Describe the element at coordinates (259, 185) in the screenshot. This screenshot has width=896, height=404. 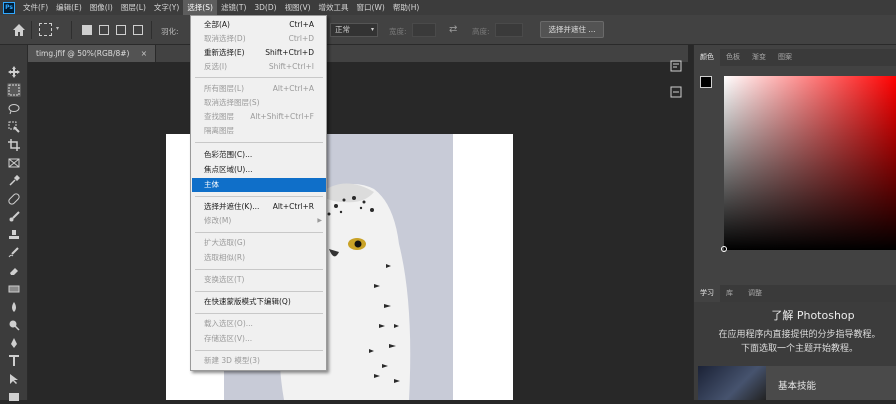
I see `menu-item-subject: 主体` at that location.